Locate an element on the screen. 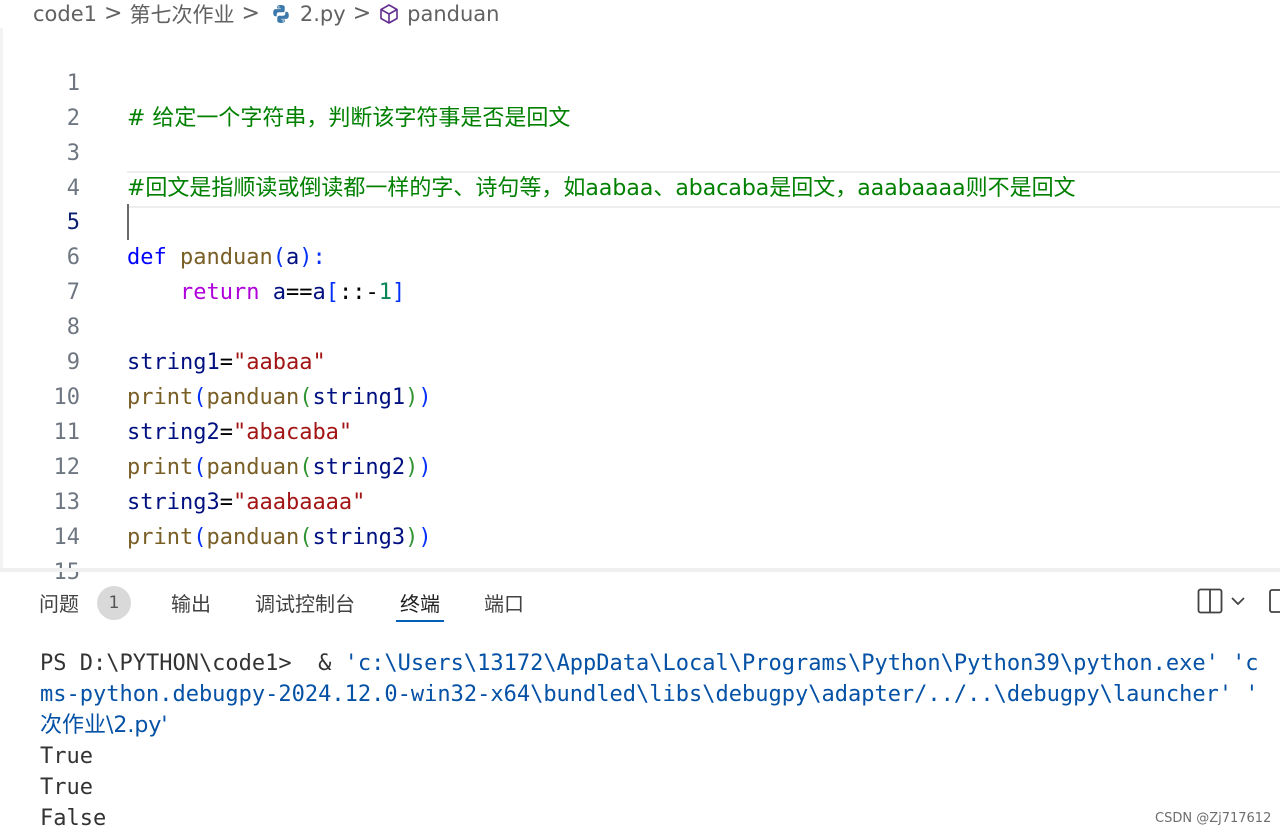  terminal-command: 次作业\2.py' is located at coordinates (104, 725).